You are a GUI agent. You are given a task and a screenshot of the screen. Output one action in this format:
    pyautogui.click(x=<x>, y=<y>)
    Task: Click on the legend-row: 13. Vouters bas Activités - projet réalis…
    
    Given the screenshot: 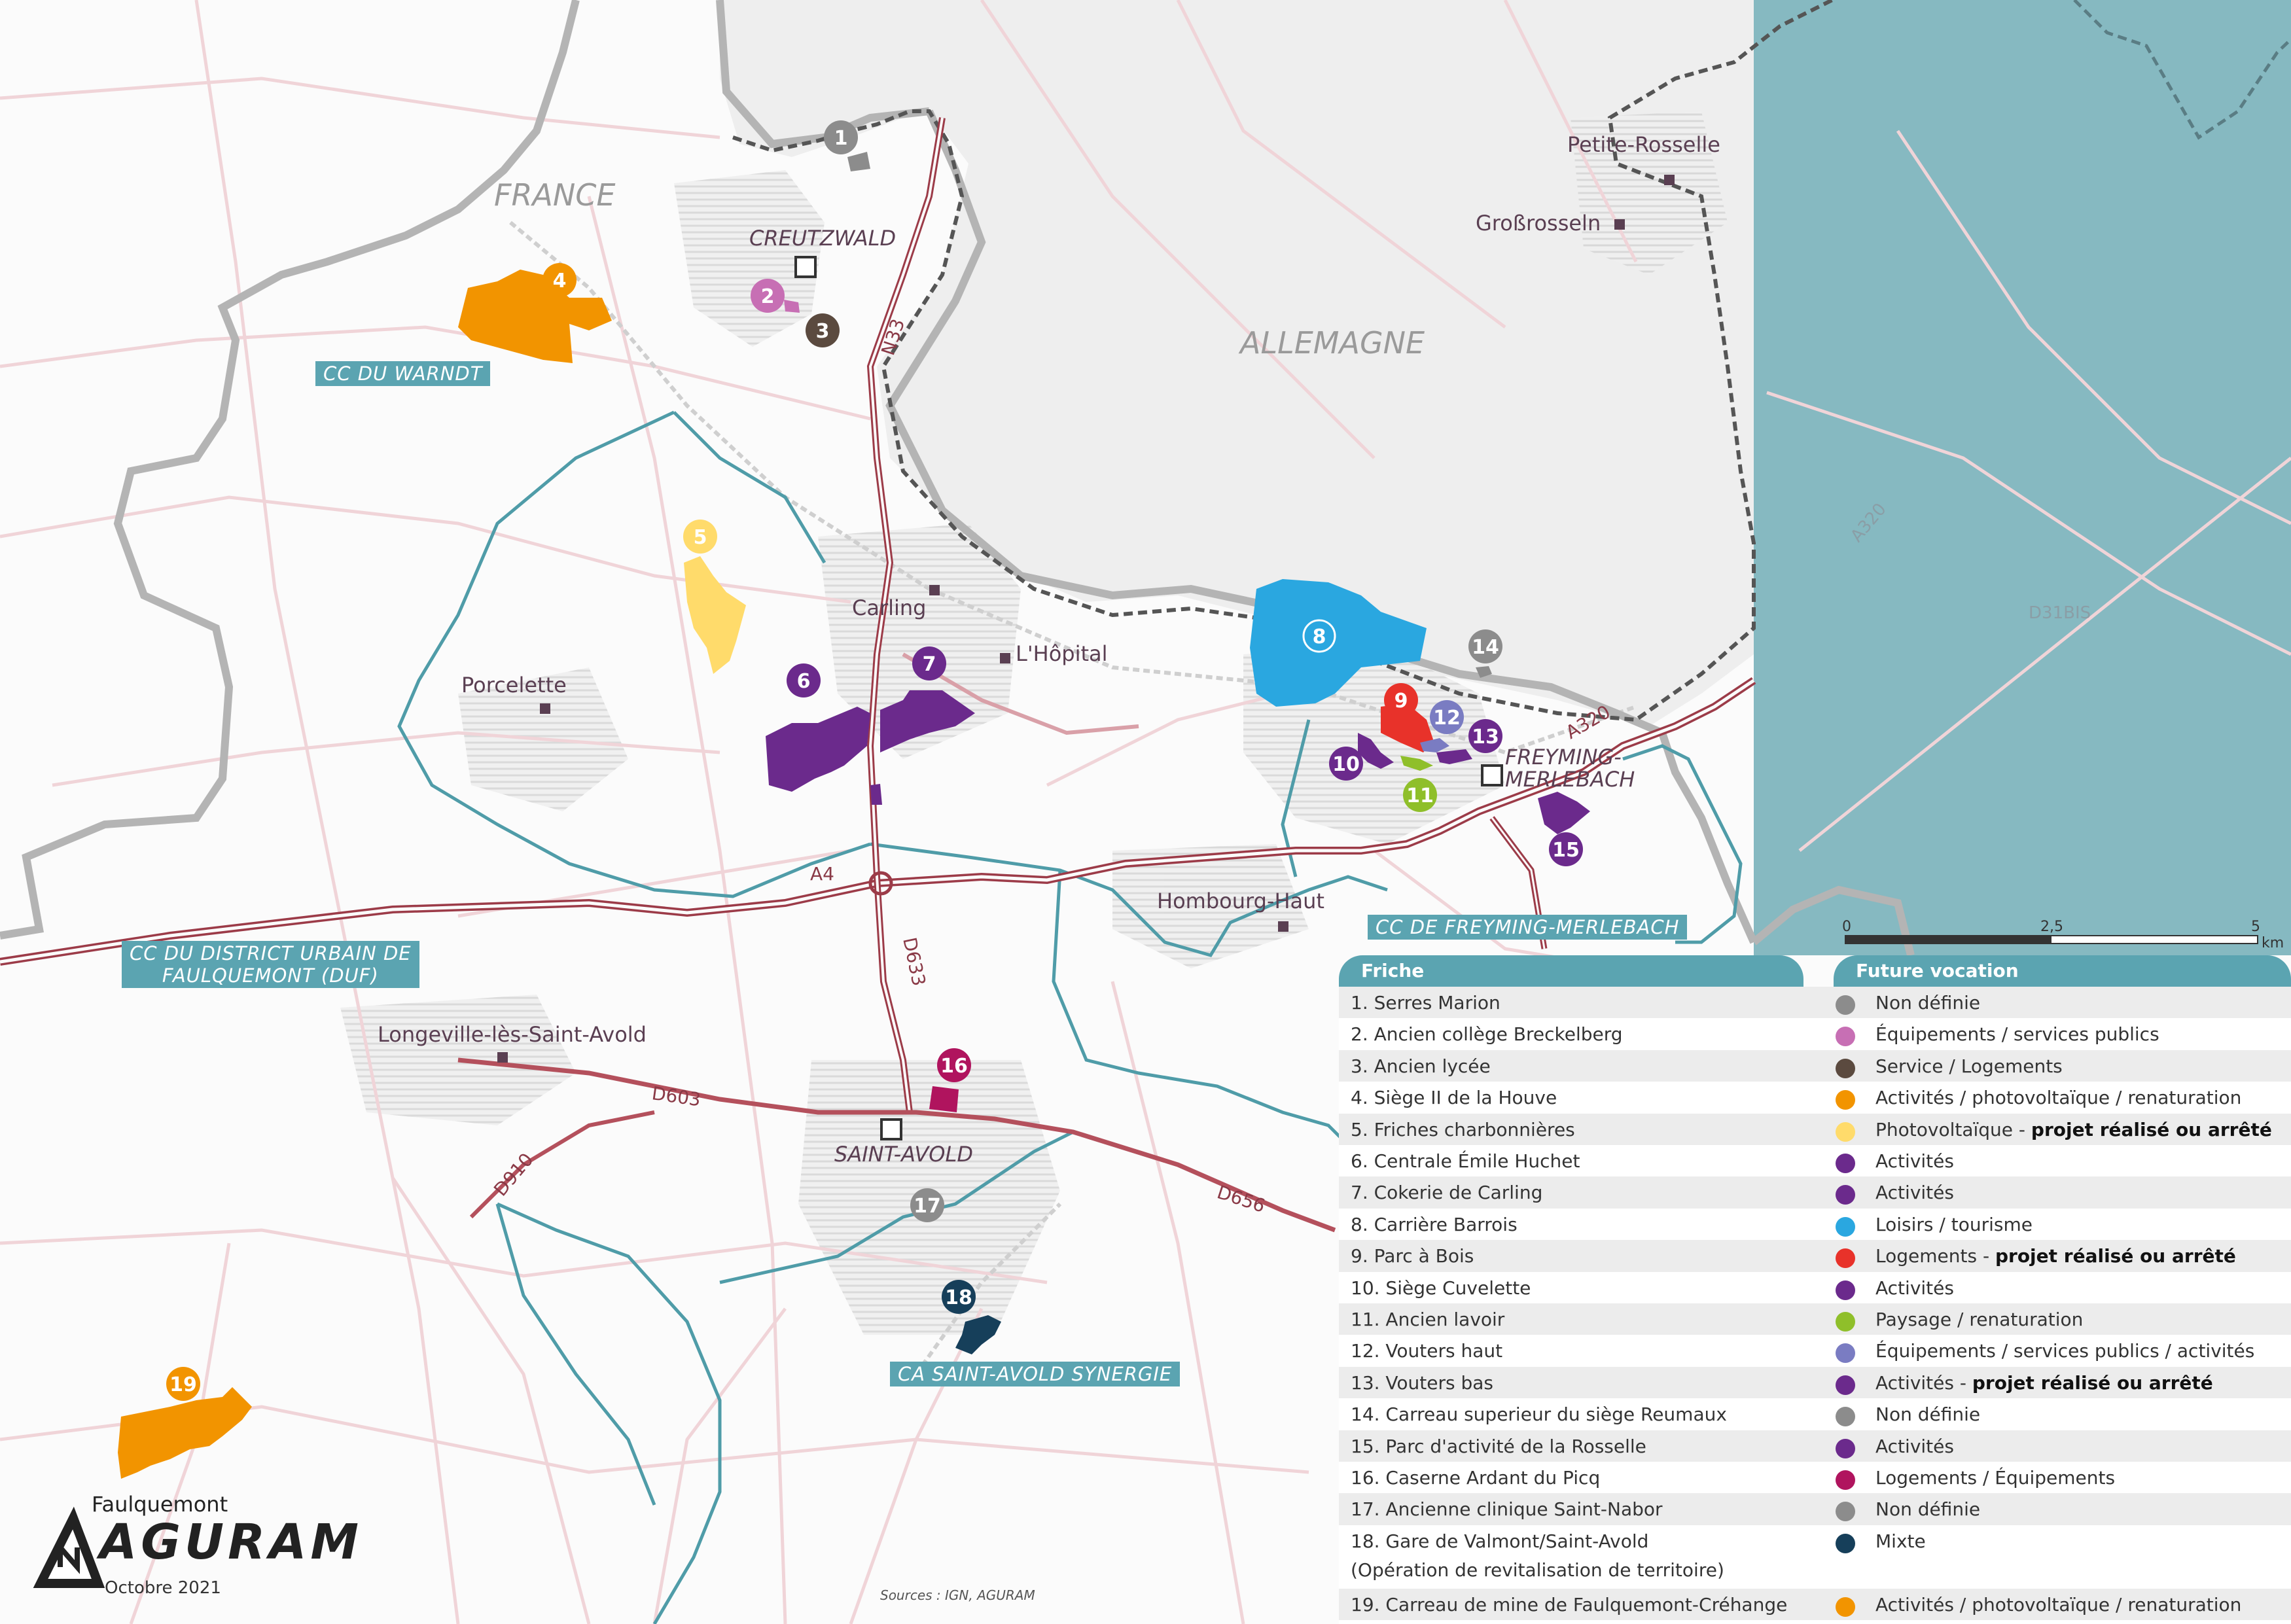 What is the action you would take?
    pyautogui.click(x=1815, y=1382)
    